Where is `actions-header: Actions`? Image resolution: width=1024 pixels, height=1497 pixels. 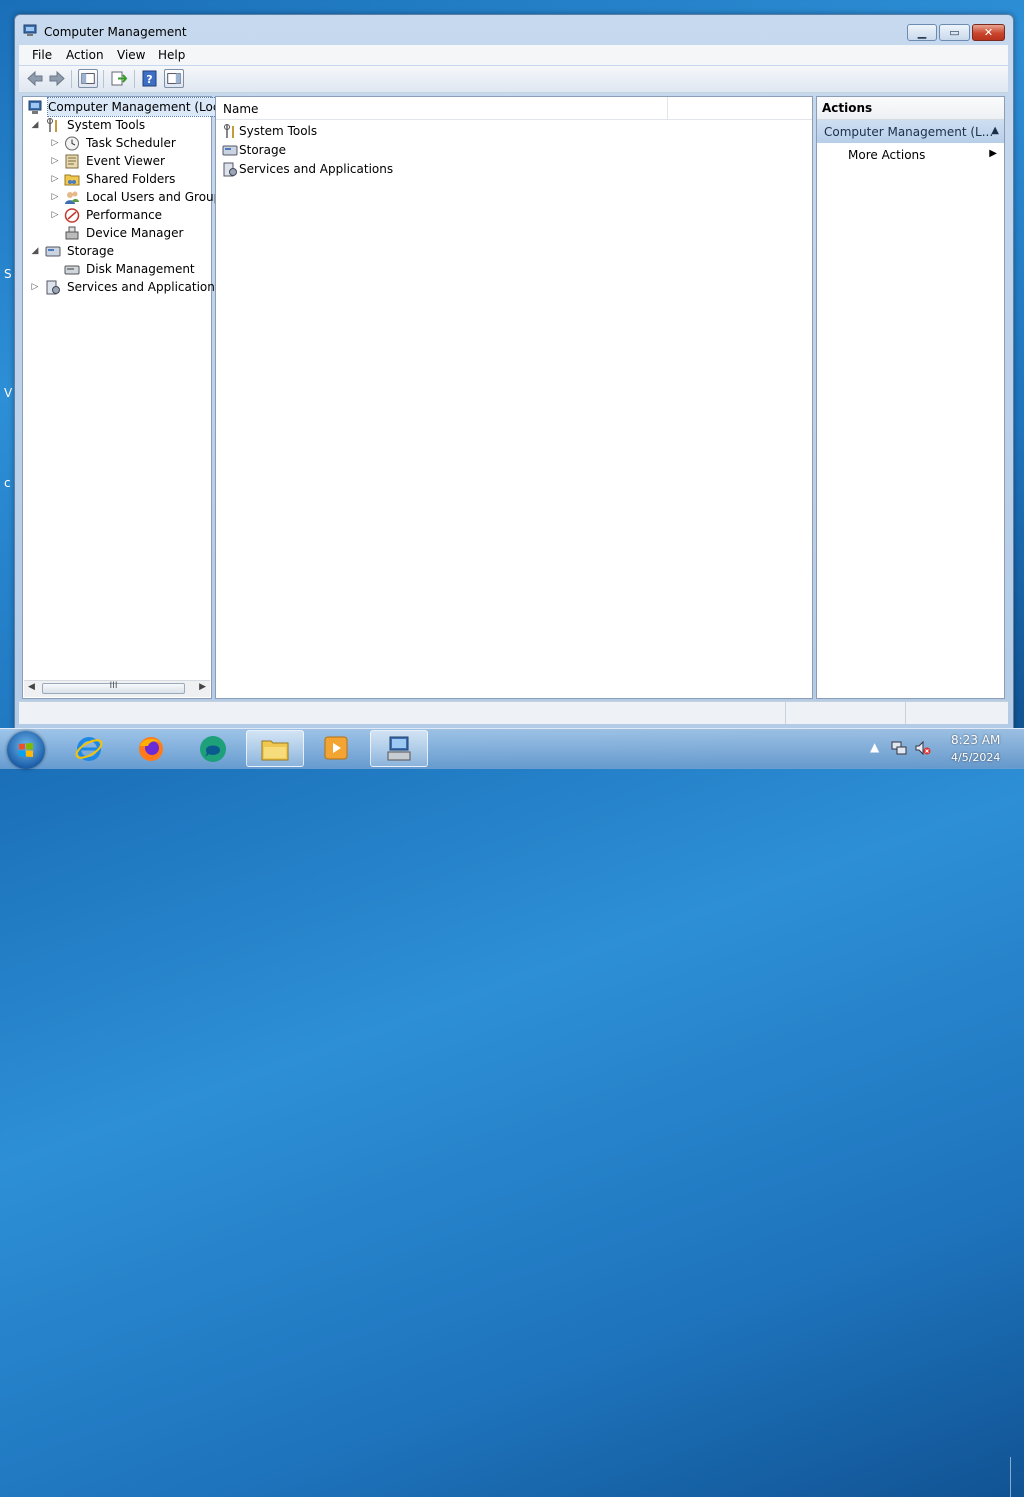 actions-header: Actions is located at coordinates (910, 108).